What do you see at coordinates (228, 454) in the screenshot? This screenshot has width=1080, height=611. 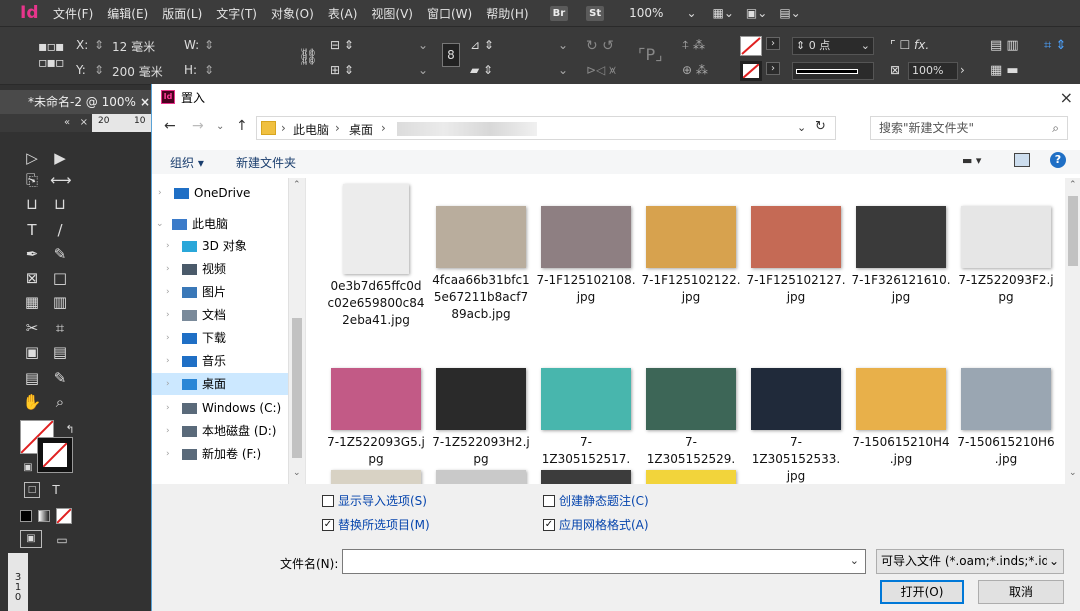 I see `nav-item-11: › 新加卷 (F:)` at bounding box center [228, 454].